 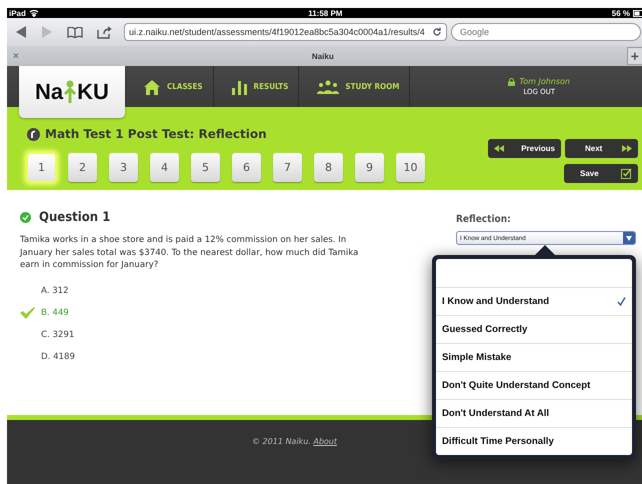 I want to click on previous-button: Previous, so click(x=524, y=148).